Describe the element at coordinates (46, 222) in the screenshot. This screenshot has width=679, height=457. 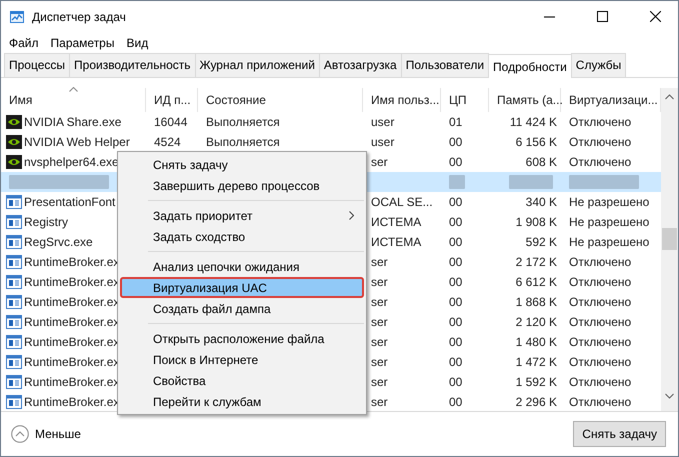
I see `process-name: Registry` at that location.